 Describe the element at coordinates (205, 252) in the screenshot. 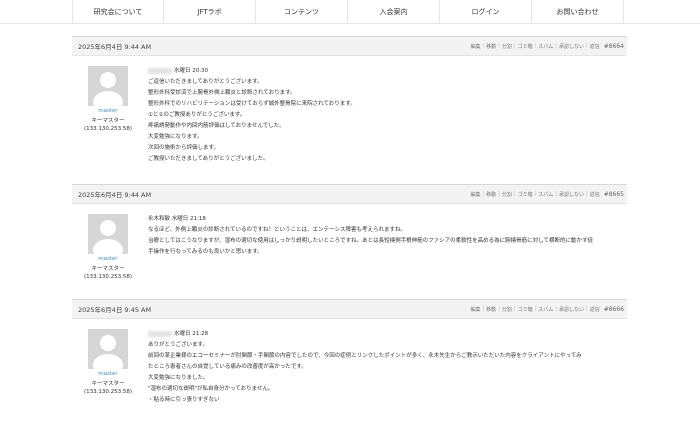

I see `message-line: 手操作を行なってみるのも良いかと思います。` at that location.